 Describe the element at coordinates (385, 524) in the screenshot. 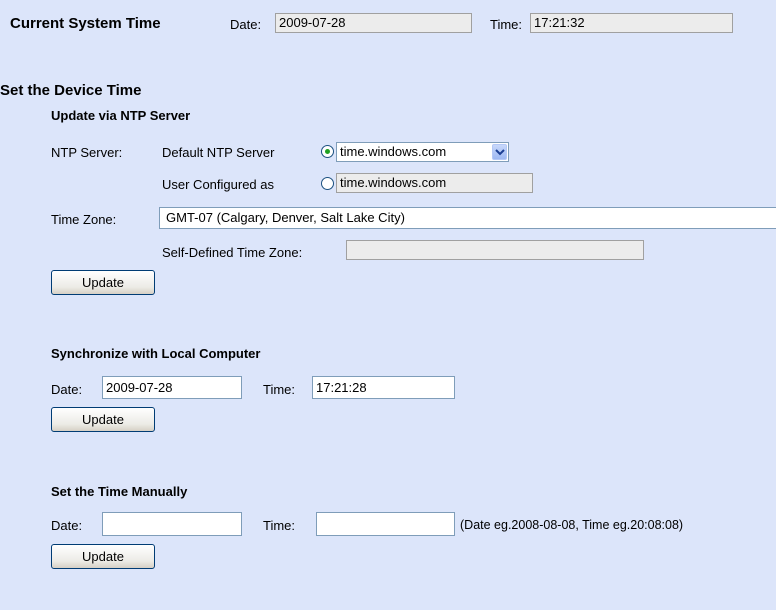

I see `manual-time-field` at that location.